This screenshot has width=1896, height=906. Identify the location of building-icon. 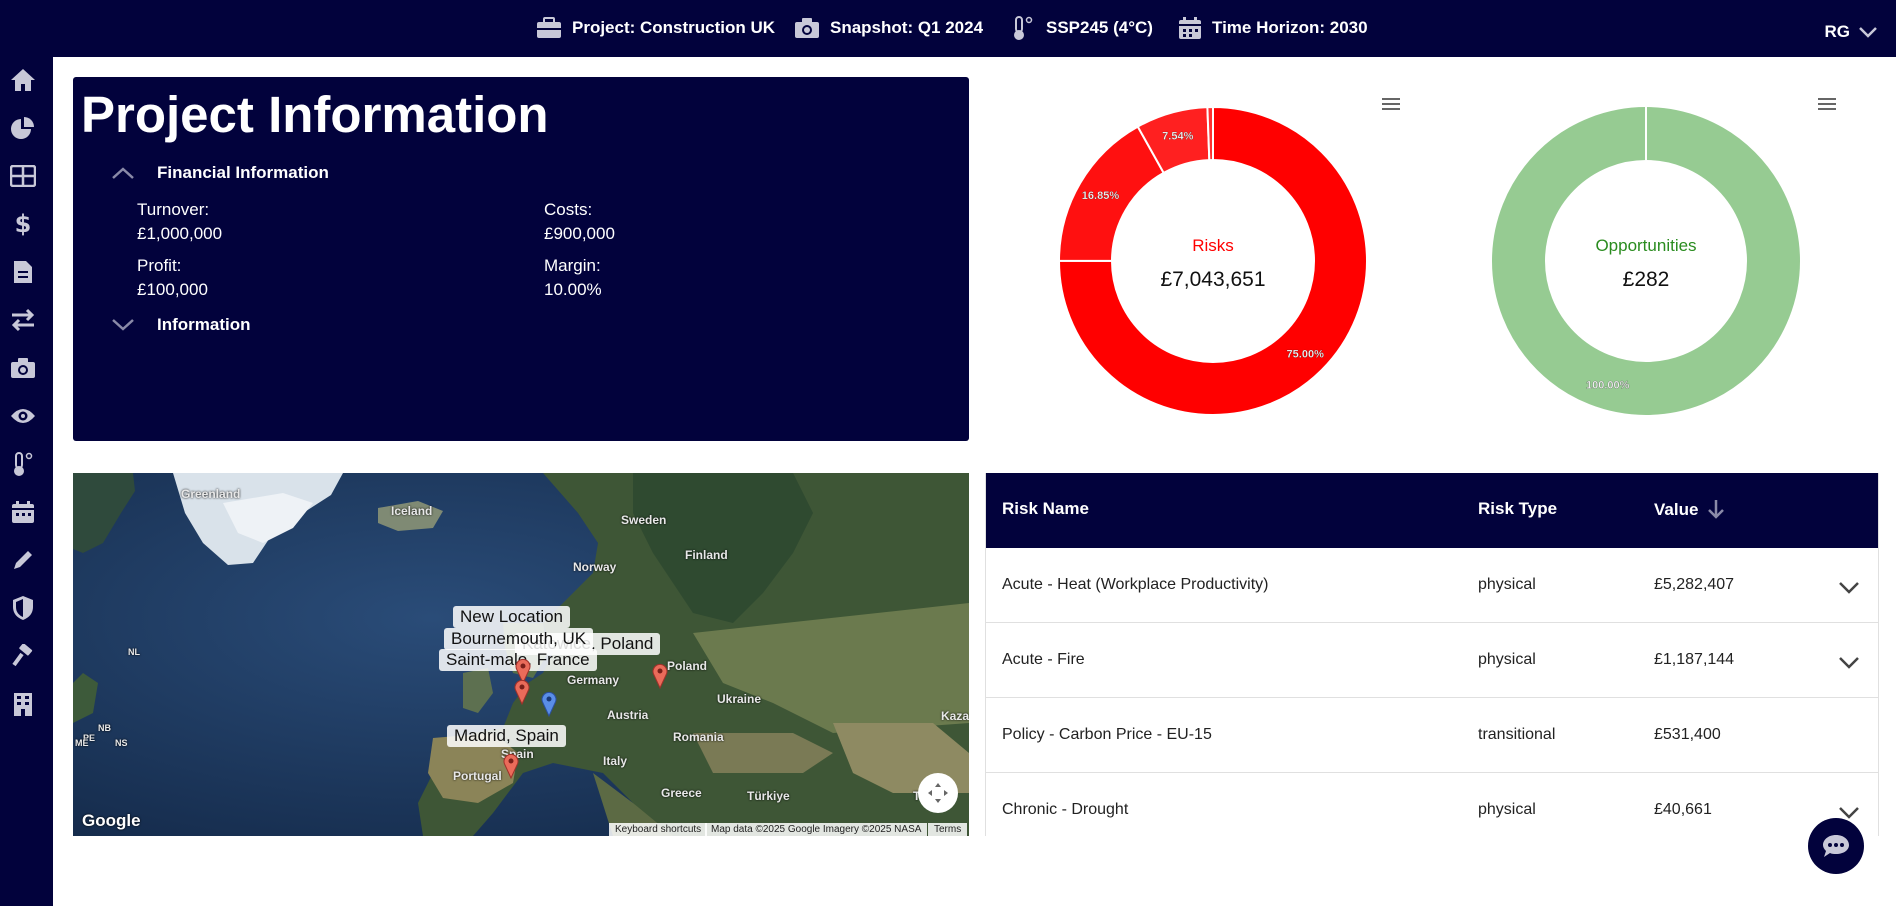
(23, 704).